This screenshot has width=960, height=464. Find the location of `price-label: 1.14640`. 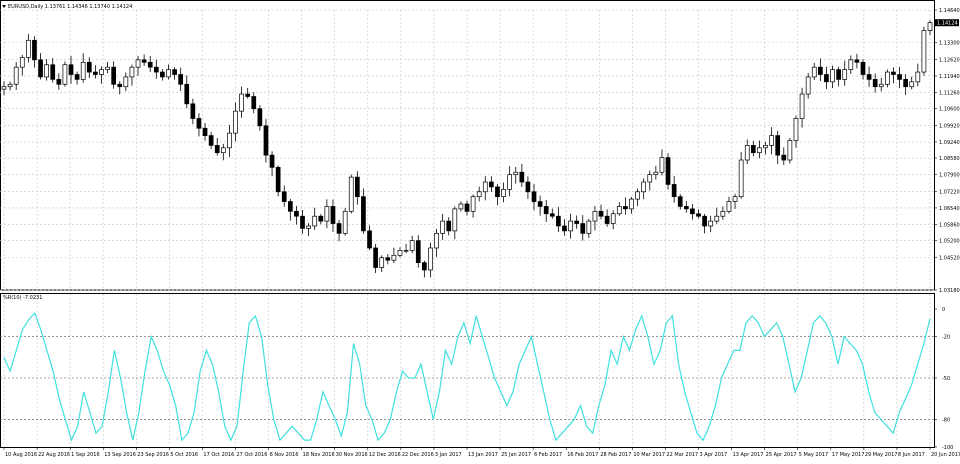

price-label: 1.14640 is located at coordinates (949, 11).